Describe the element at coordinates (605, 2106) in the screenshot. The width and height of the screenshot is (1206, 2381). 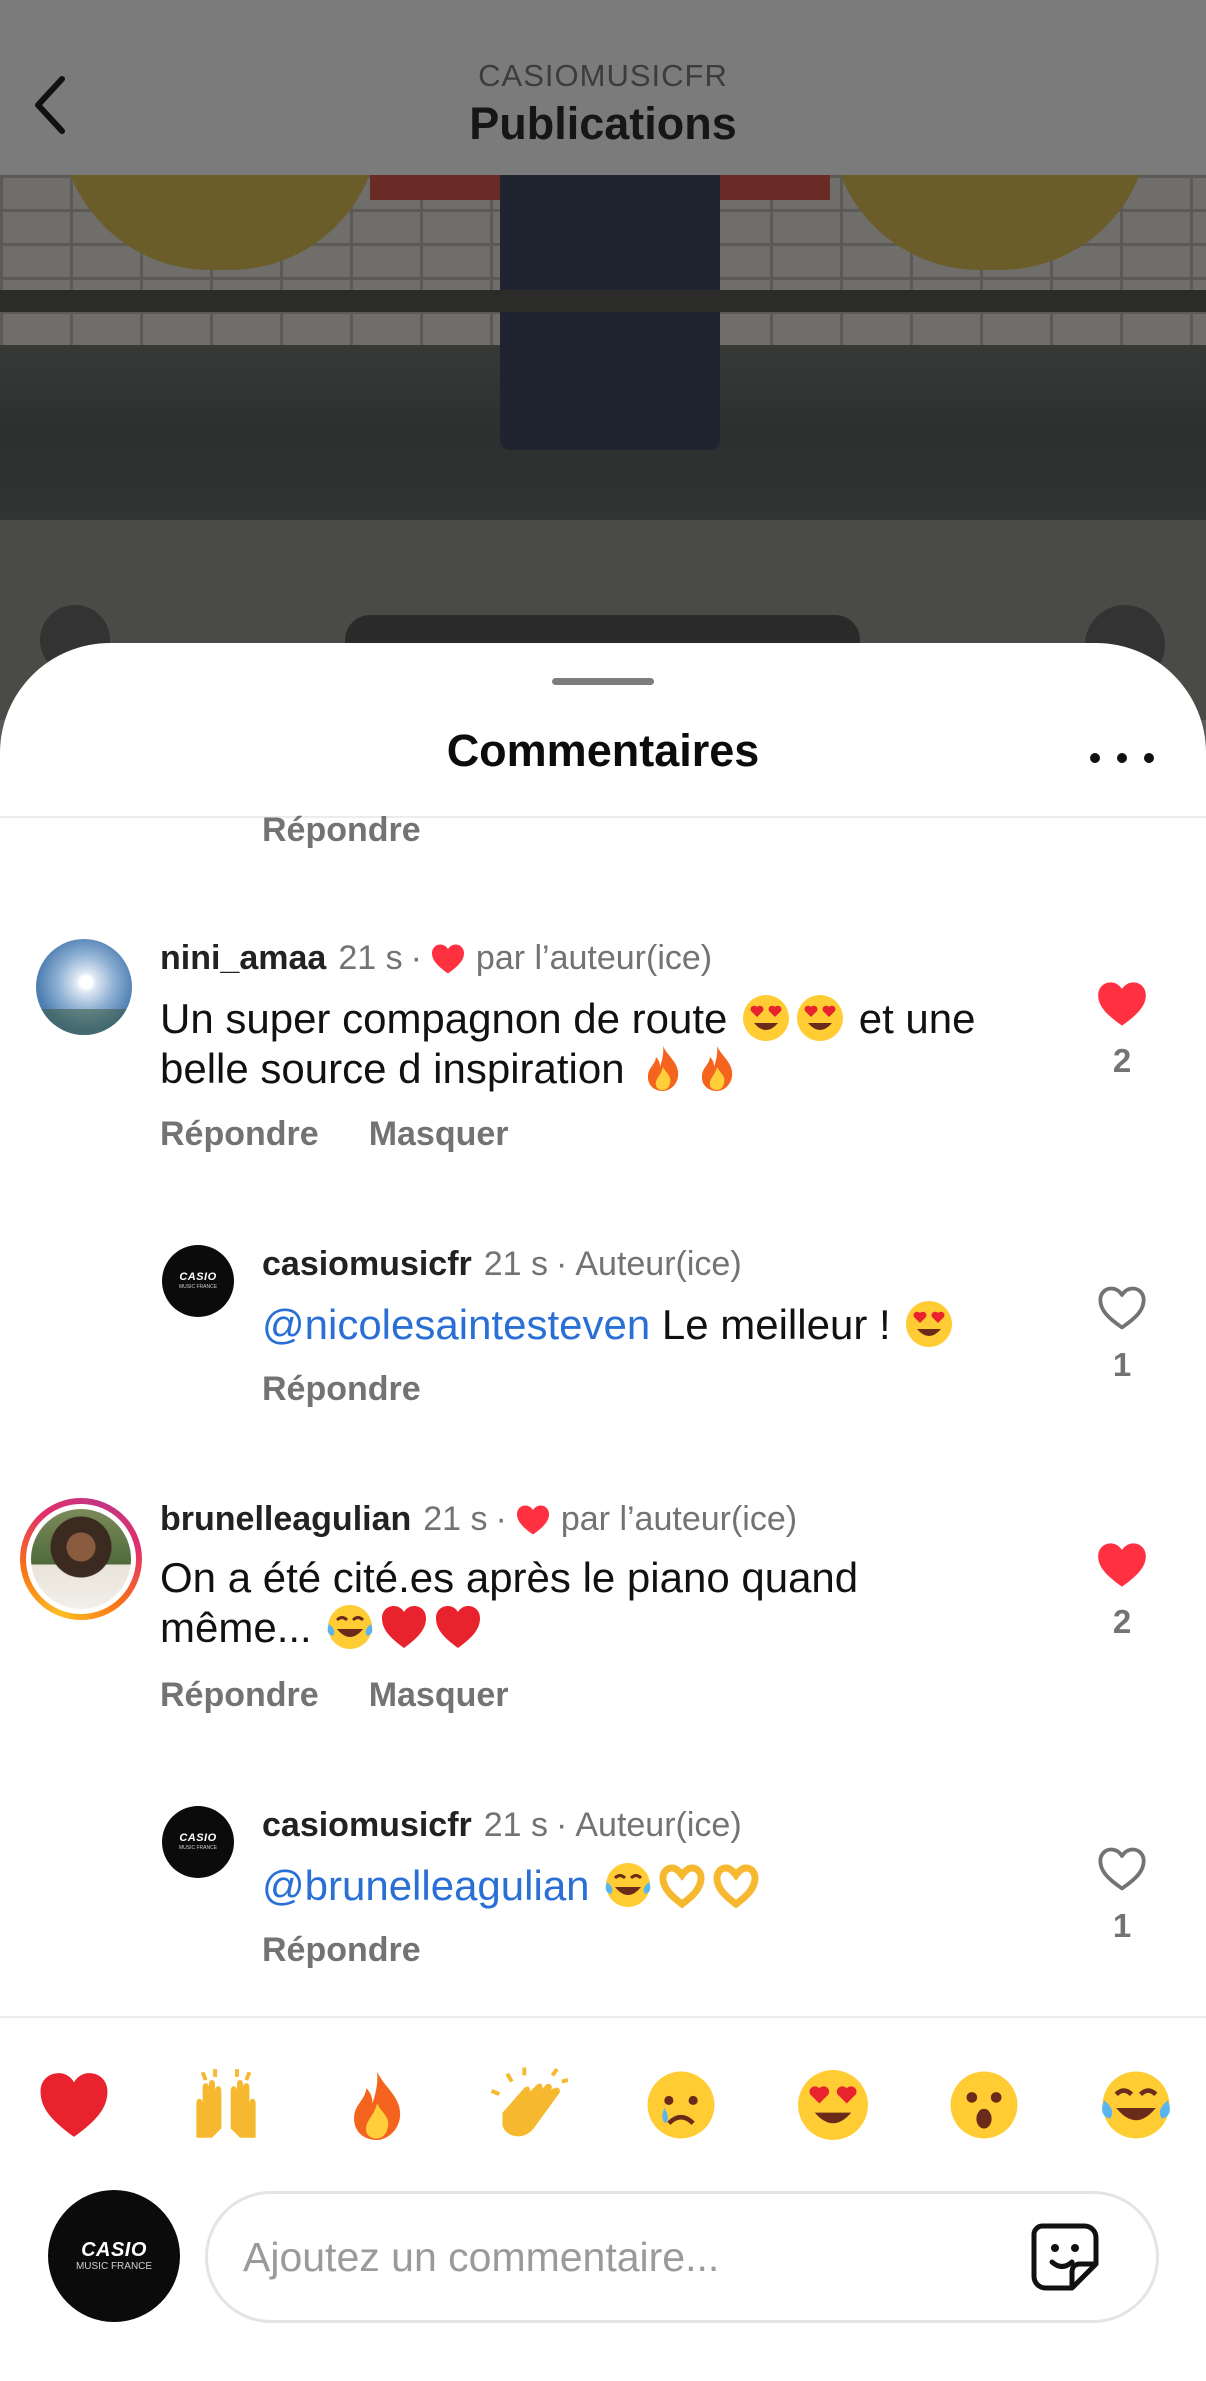
I see `quick-reactions-bar` at that location.